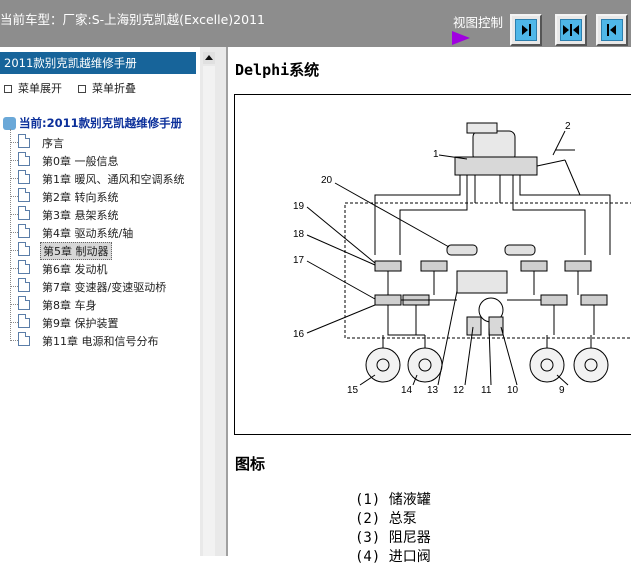 The width and height of the screenshot is (631, 566). Describe the element at coordinates (8, 89) in the screenshot. I see `expand-box-icon` at that location.